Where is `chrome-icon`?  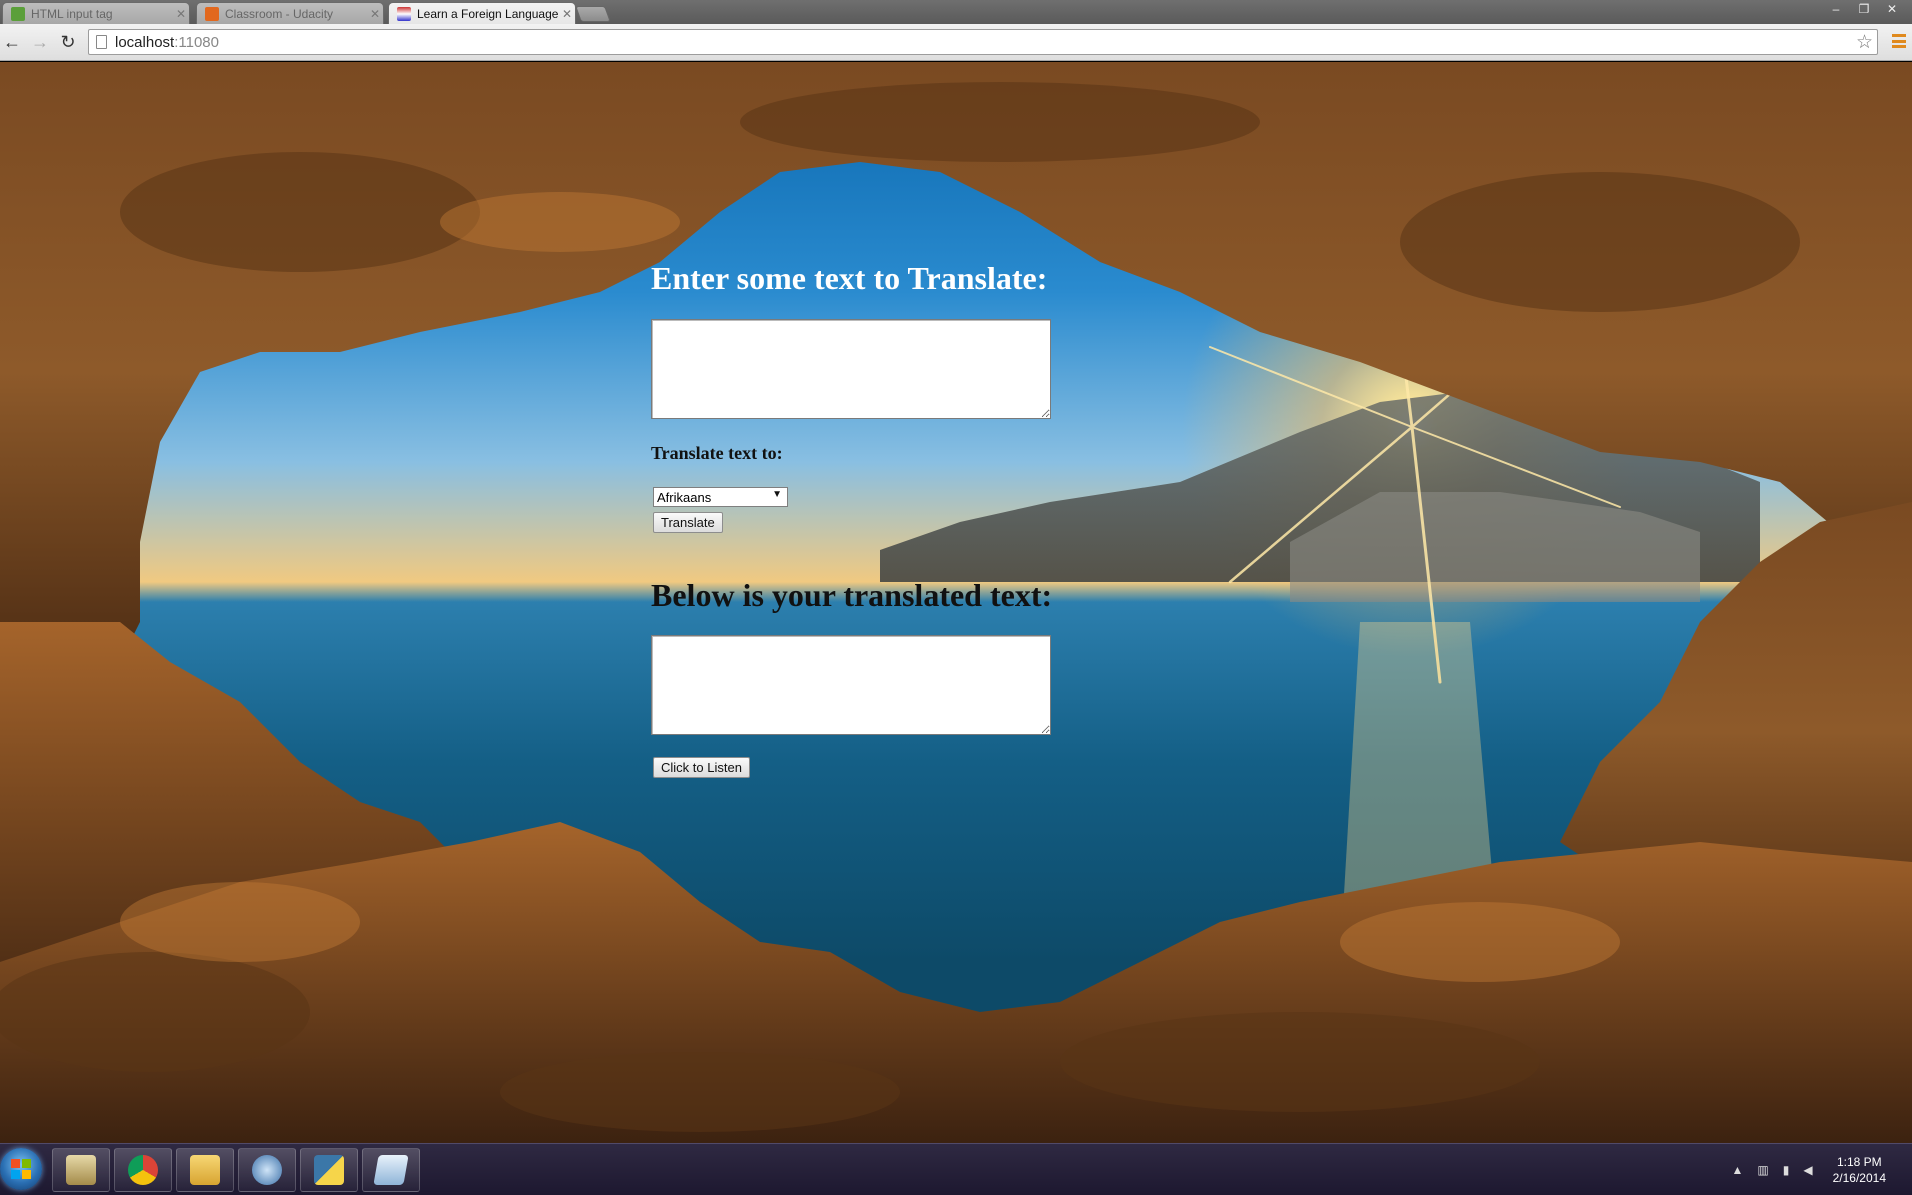 chrome-icon is located at coordinates (143, 1170).